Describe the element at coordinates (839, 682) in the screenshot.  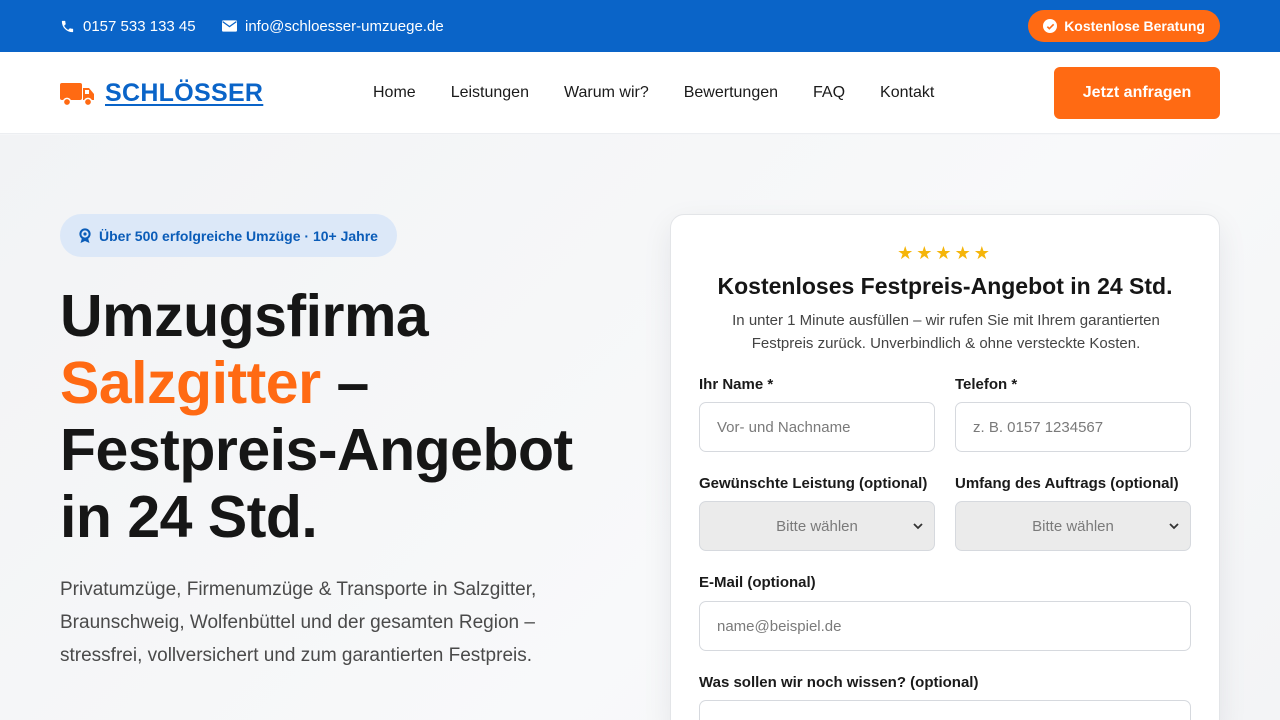
I see `notes-label: Was sollen wir noch wissen? (optional)` at that location.